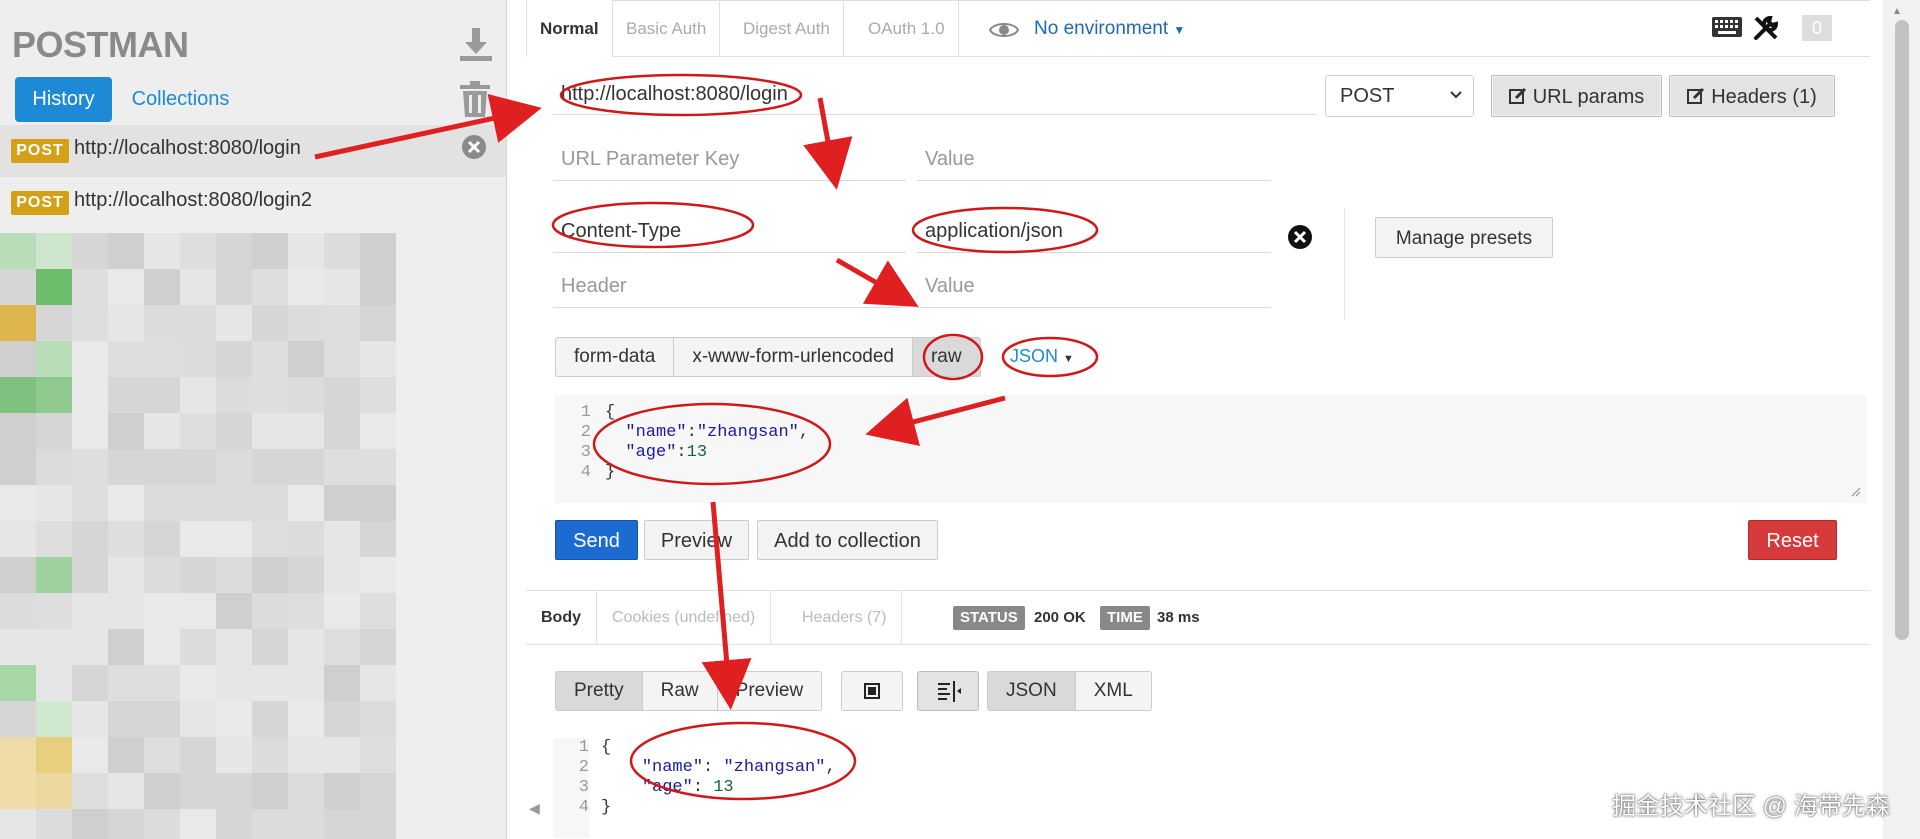 This screenshot has width=1920, height=839. Describe the element at coordinates (1751, 806) in the screenshot. I see `watermark: 掘金技术社区 @ 海带先森` at that location.